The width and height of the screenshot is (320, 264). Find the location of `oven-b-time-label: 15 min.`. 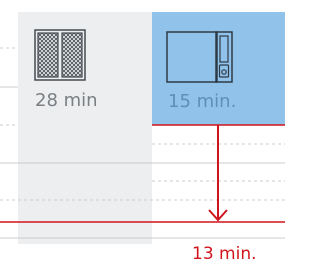

oven-b-time-label: 15 min. is located at coordinates (202, 101).